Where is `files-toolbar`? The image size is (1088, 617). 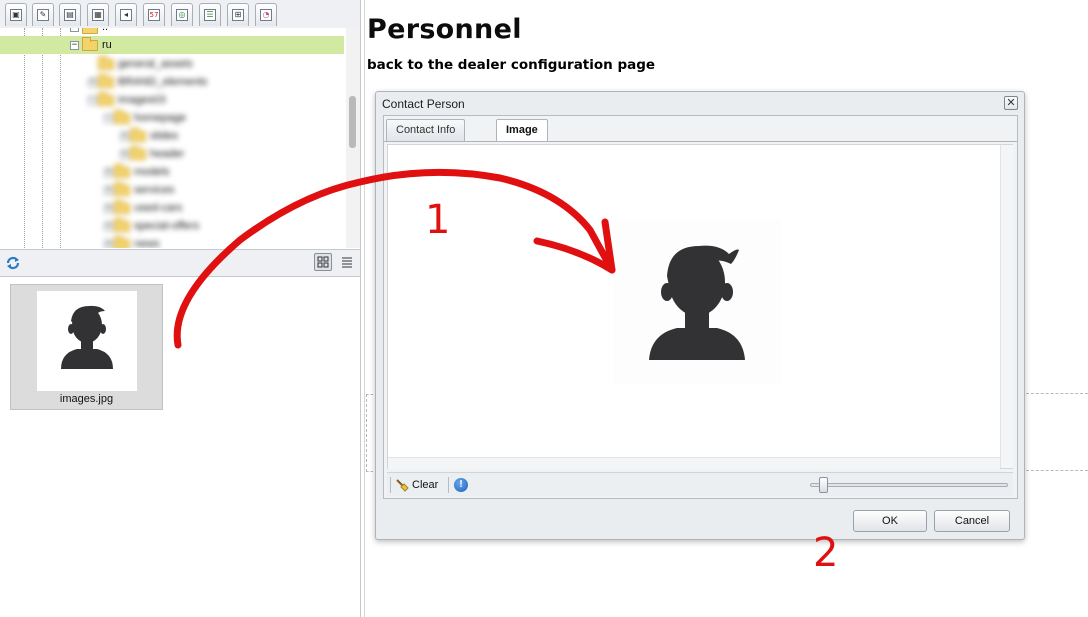 files-toolbar is located at coordinates (180, 263).